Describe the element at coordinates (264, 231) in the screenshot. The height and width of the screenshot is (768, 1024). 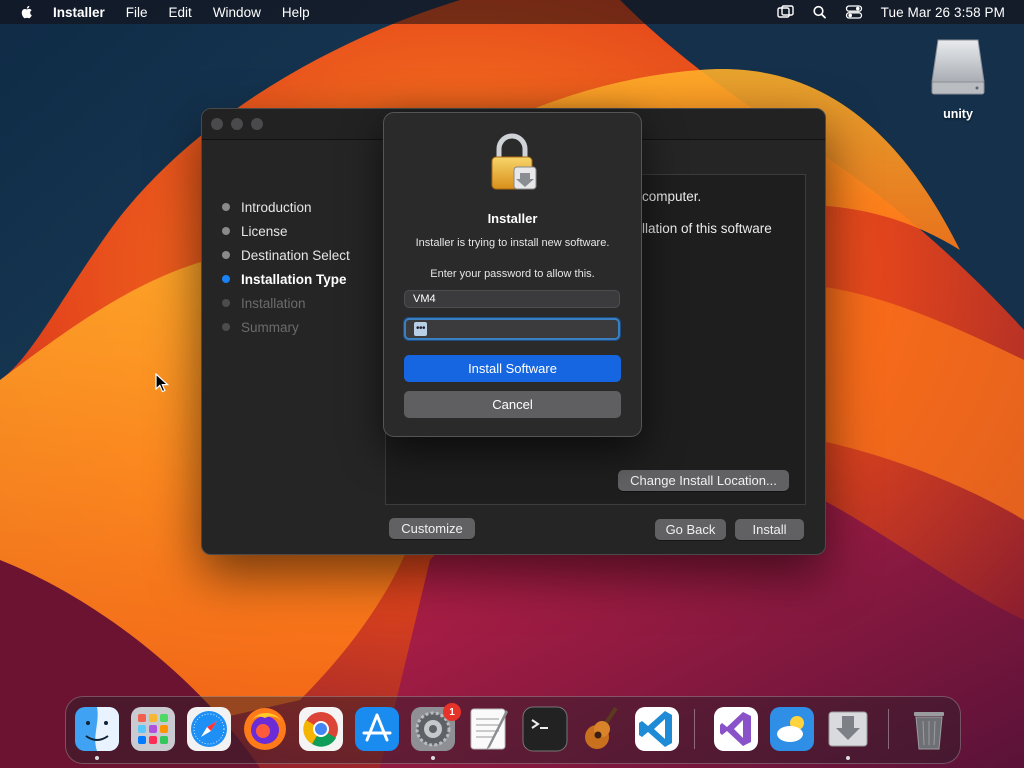
I see `step-label: License` at that location.